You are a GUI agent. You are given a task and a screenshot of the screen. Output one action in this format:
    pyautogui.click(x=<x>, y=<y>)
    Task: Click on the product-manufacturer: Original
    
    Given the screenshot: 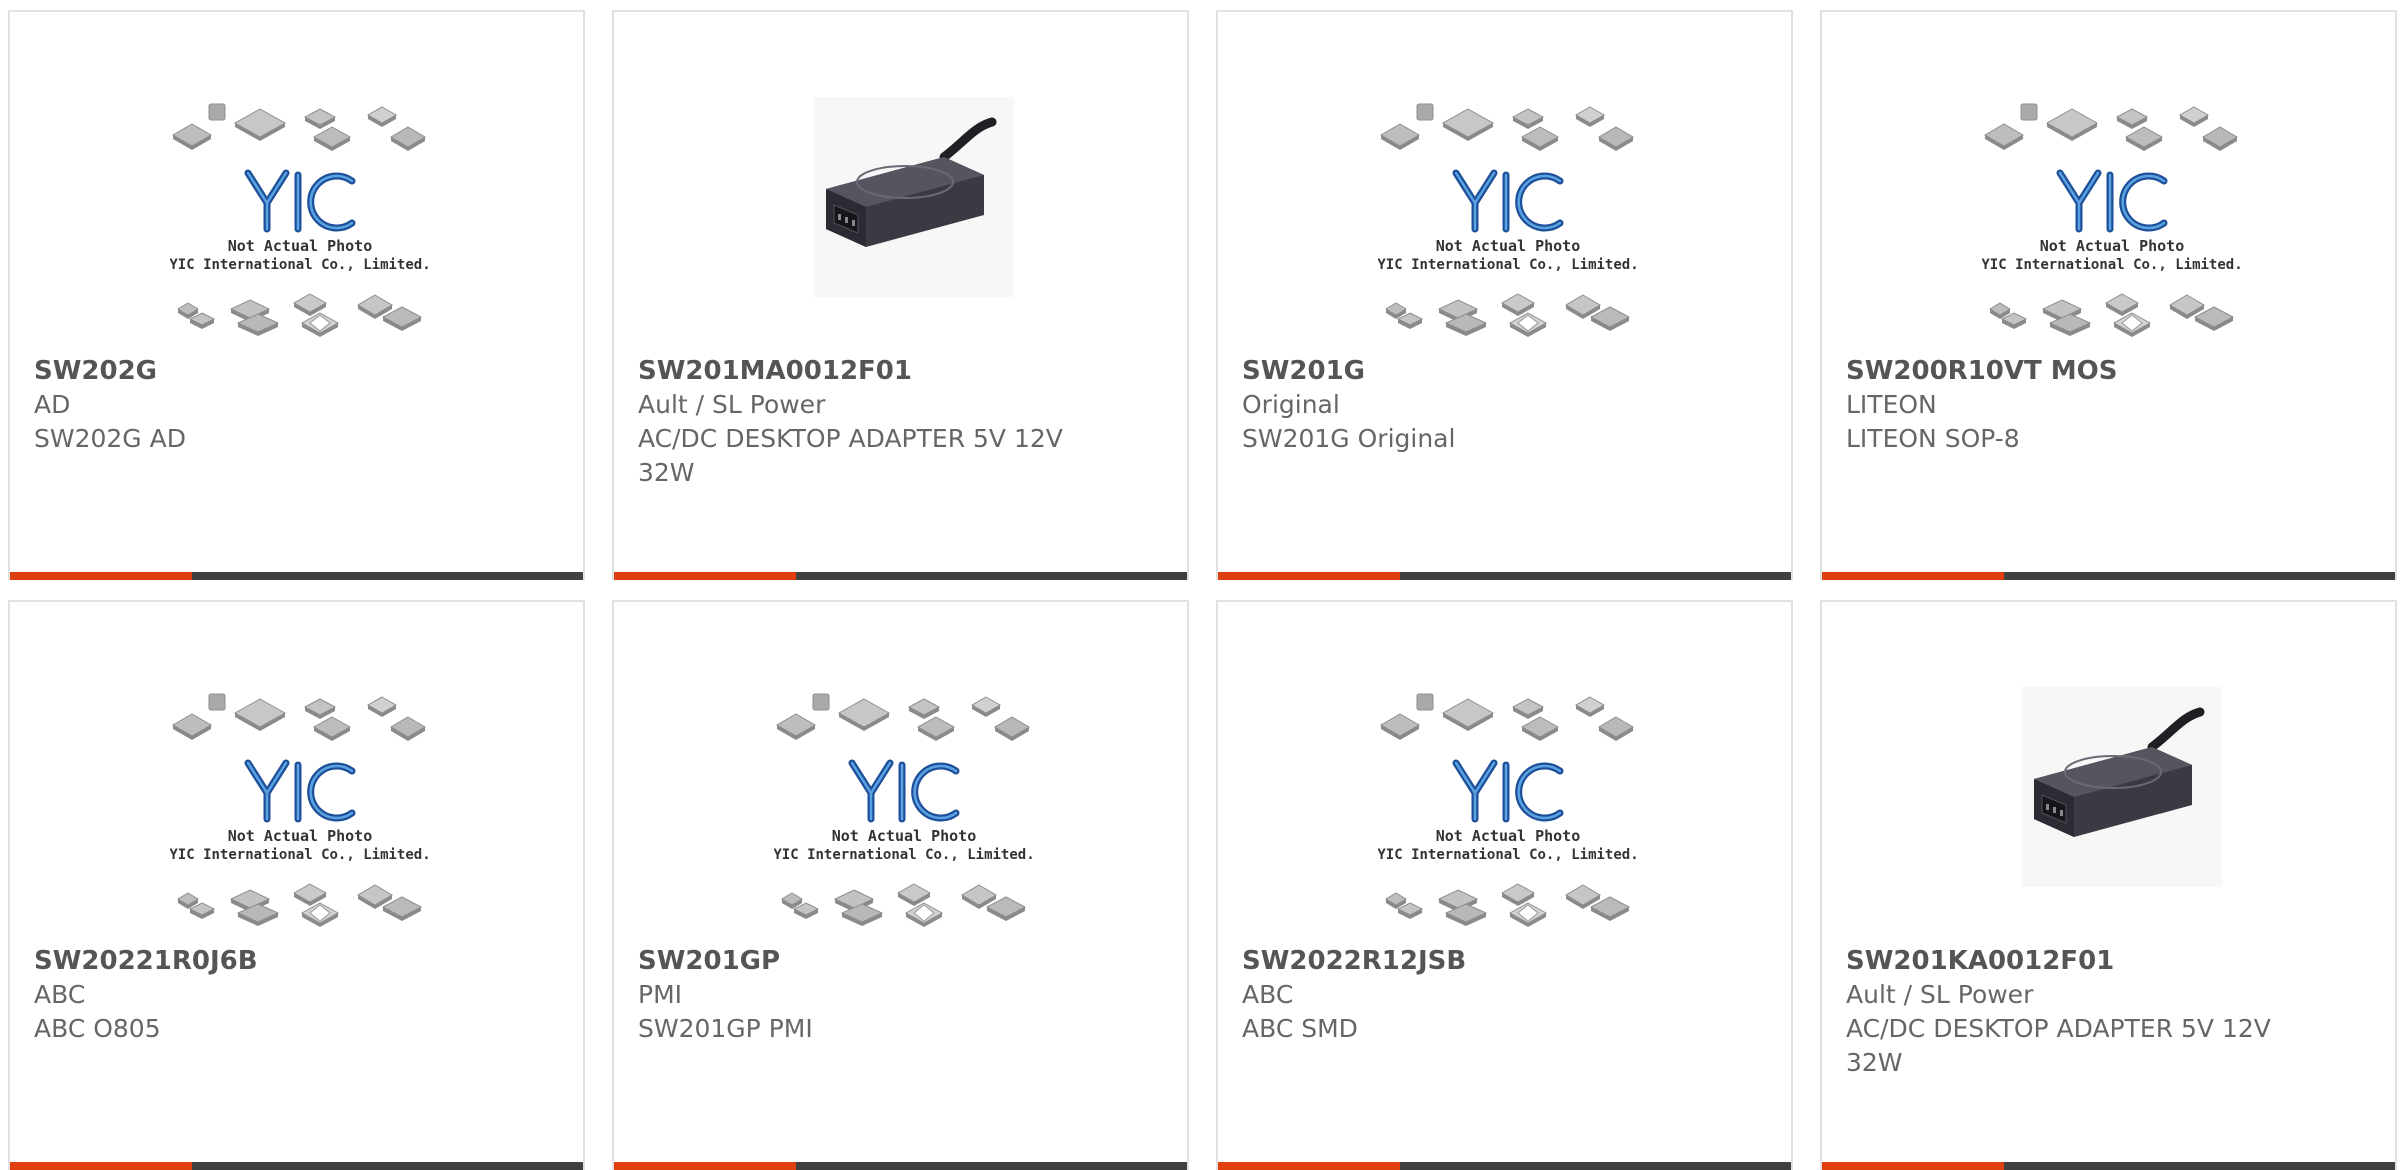 What is the action you would take?
    pyautogui.click(x=1291, y=404)
    